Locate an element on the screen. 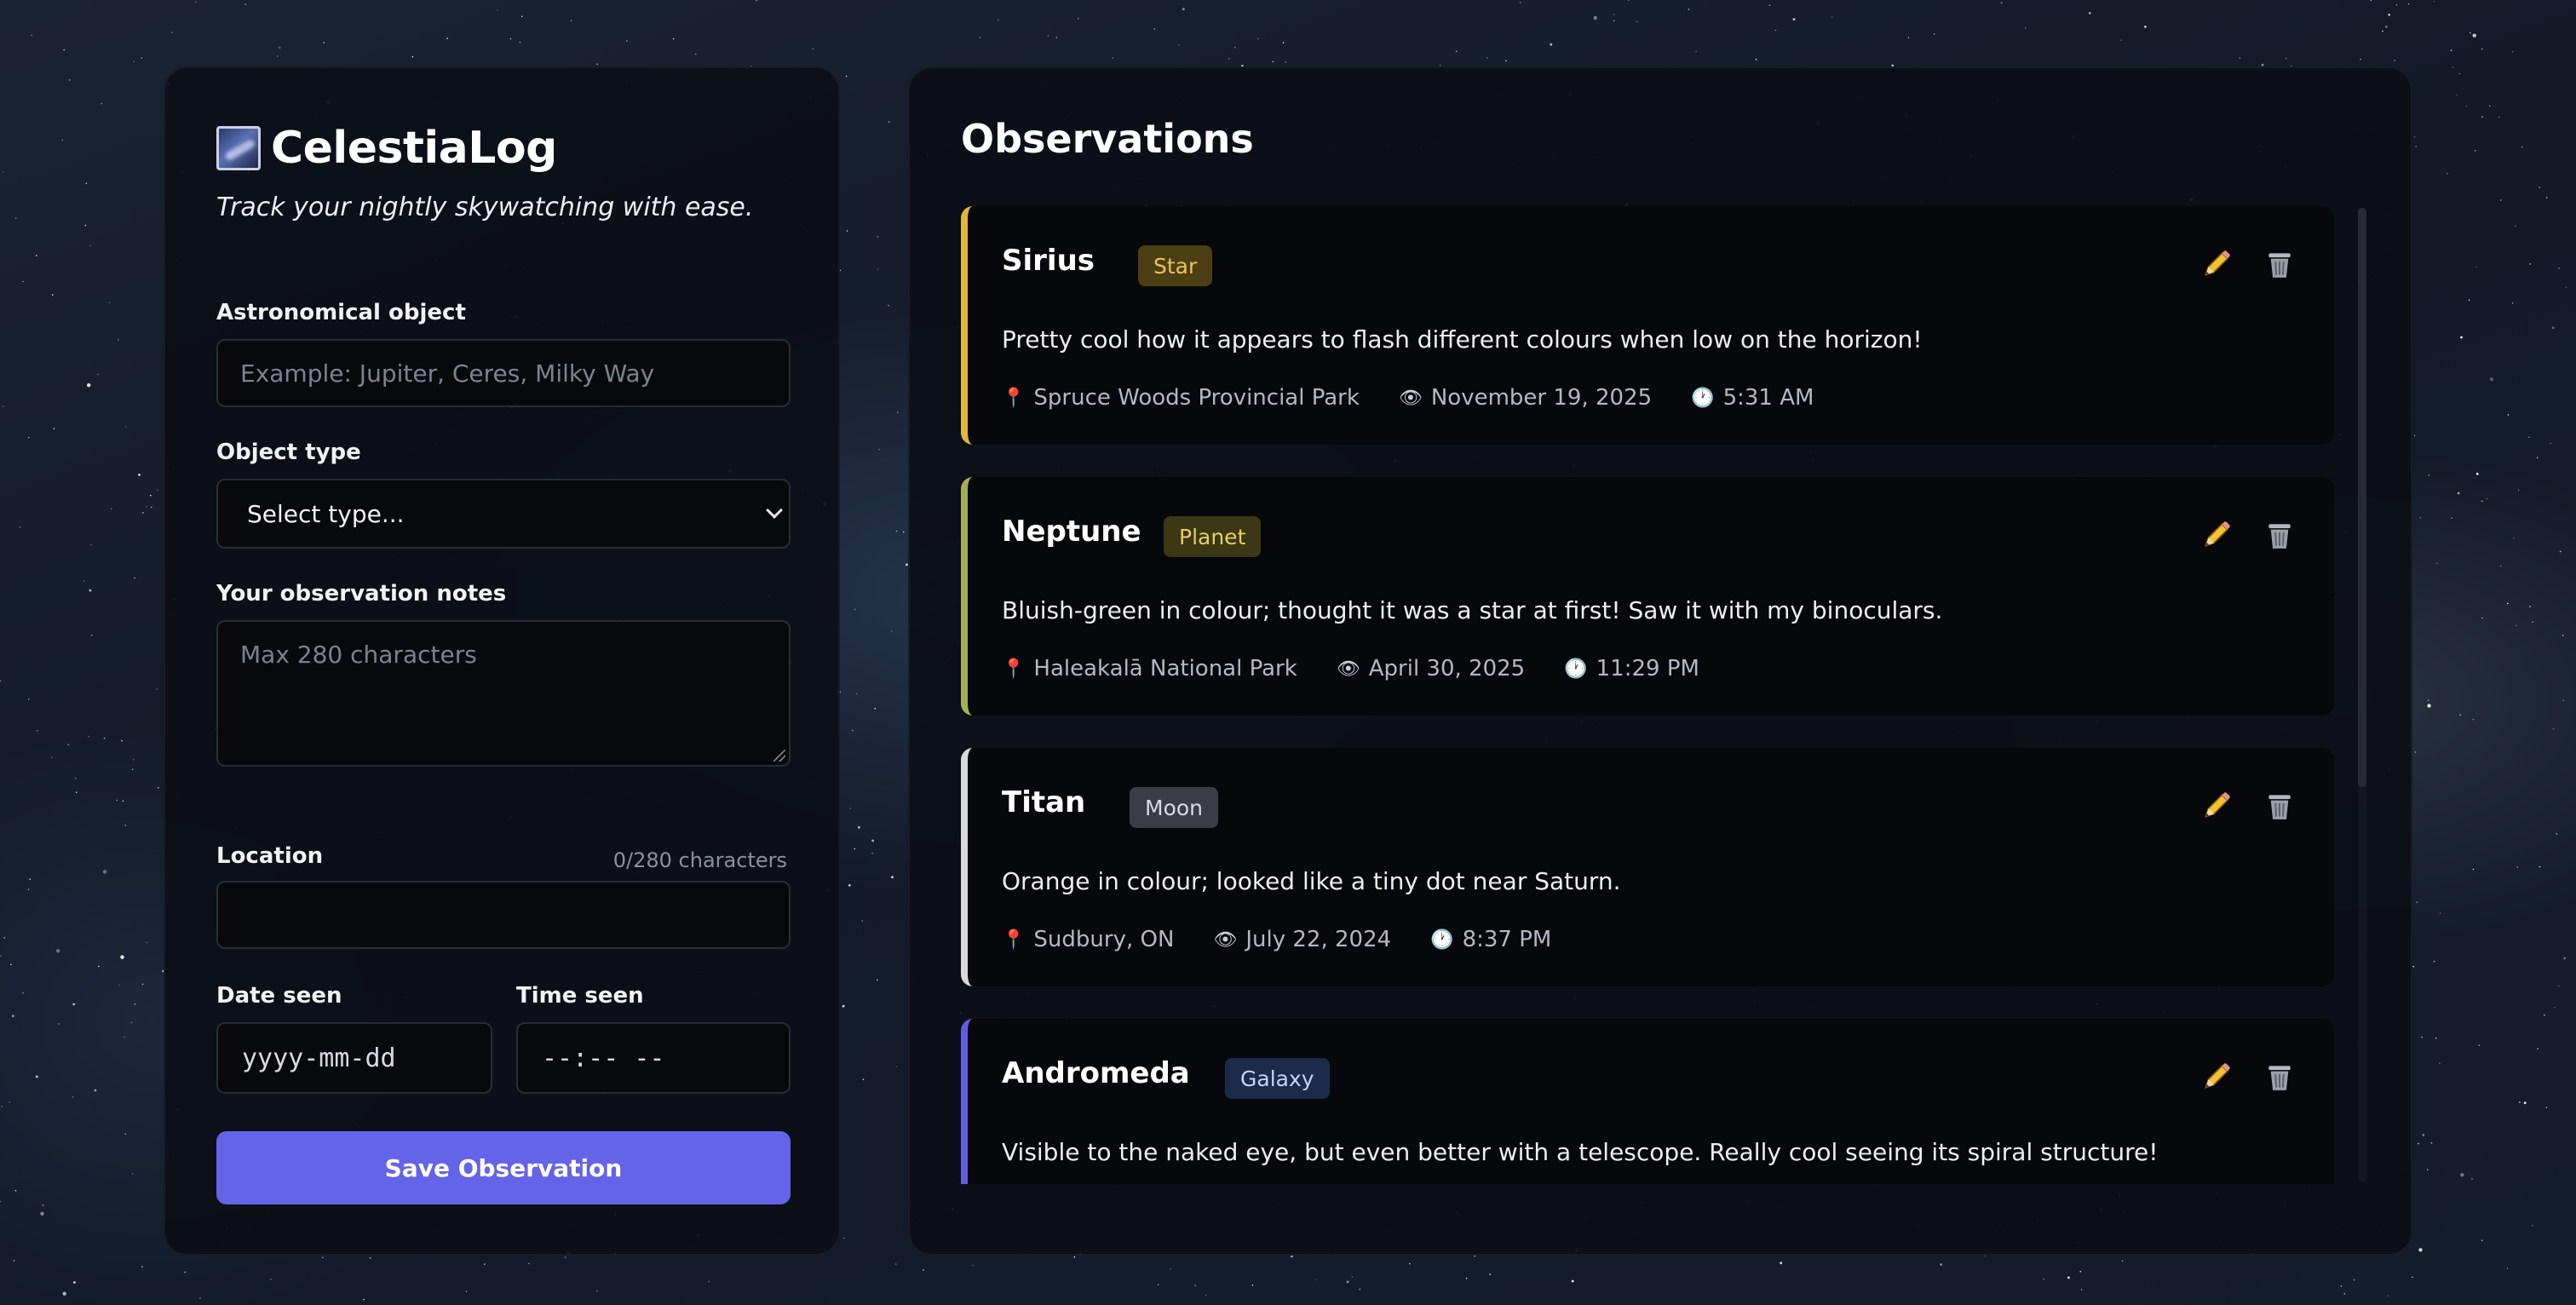 The image size is (2576, 1305). object-input: Example: Jupiter, Ceres, Milky Way is located at coordinates (503, 373).